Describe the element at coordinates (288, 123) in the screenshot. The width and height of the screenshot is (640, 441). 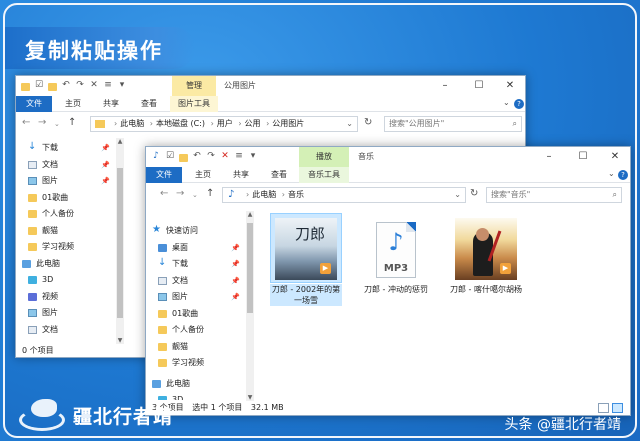
I see `breadcrumb-public-pictures: 公用图片` at that location.